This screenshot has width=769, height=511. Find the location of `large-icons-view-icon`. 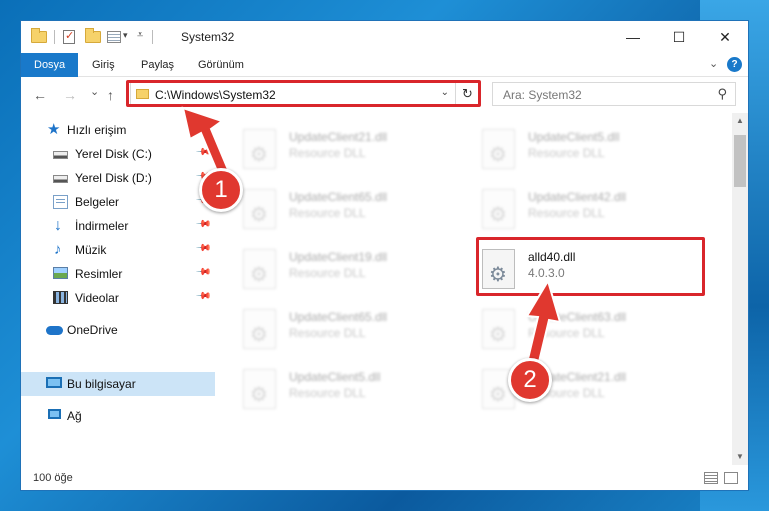

large-icons-view-icon is located at coordinates (731, 478).